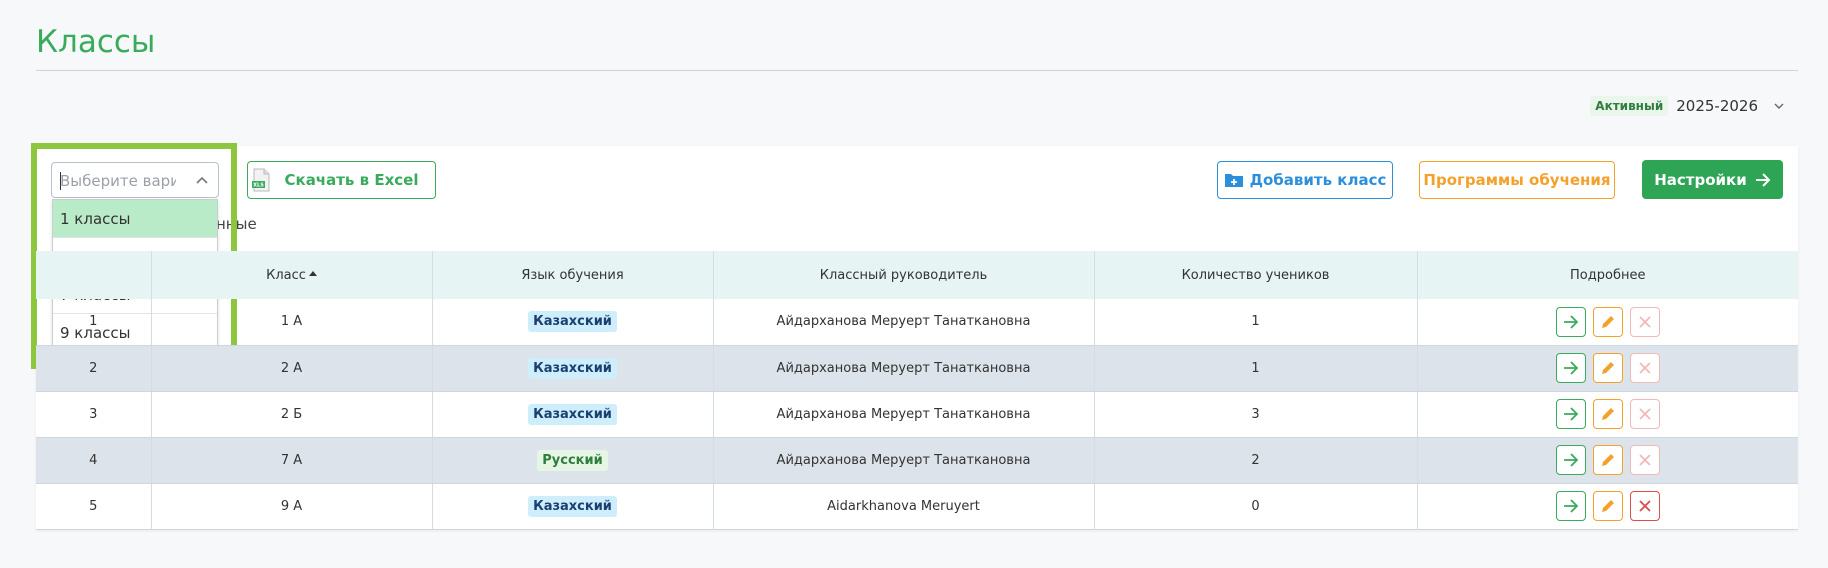 The height and width of the screenshot is (568, 1828). I want to click on download-excel-button: XLS Скачать в Excel, so click(341, 180).